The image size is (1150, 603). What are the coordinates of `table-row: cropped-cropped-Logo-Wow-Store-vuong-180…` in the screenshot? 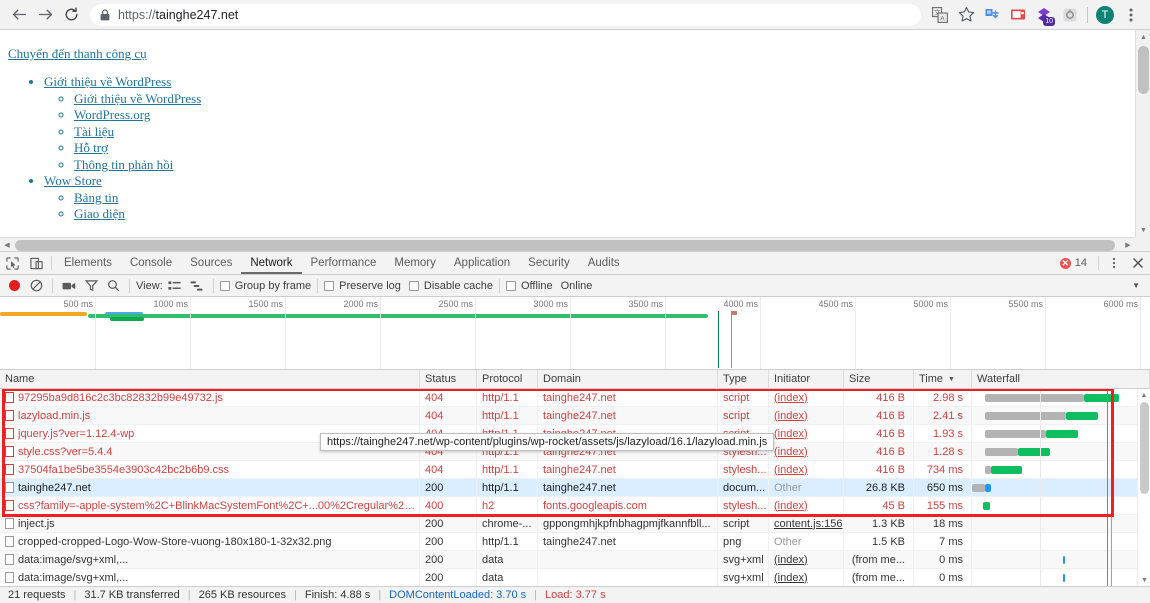 It's located at (575, 541).